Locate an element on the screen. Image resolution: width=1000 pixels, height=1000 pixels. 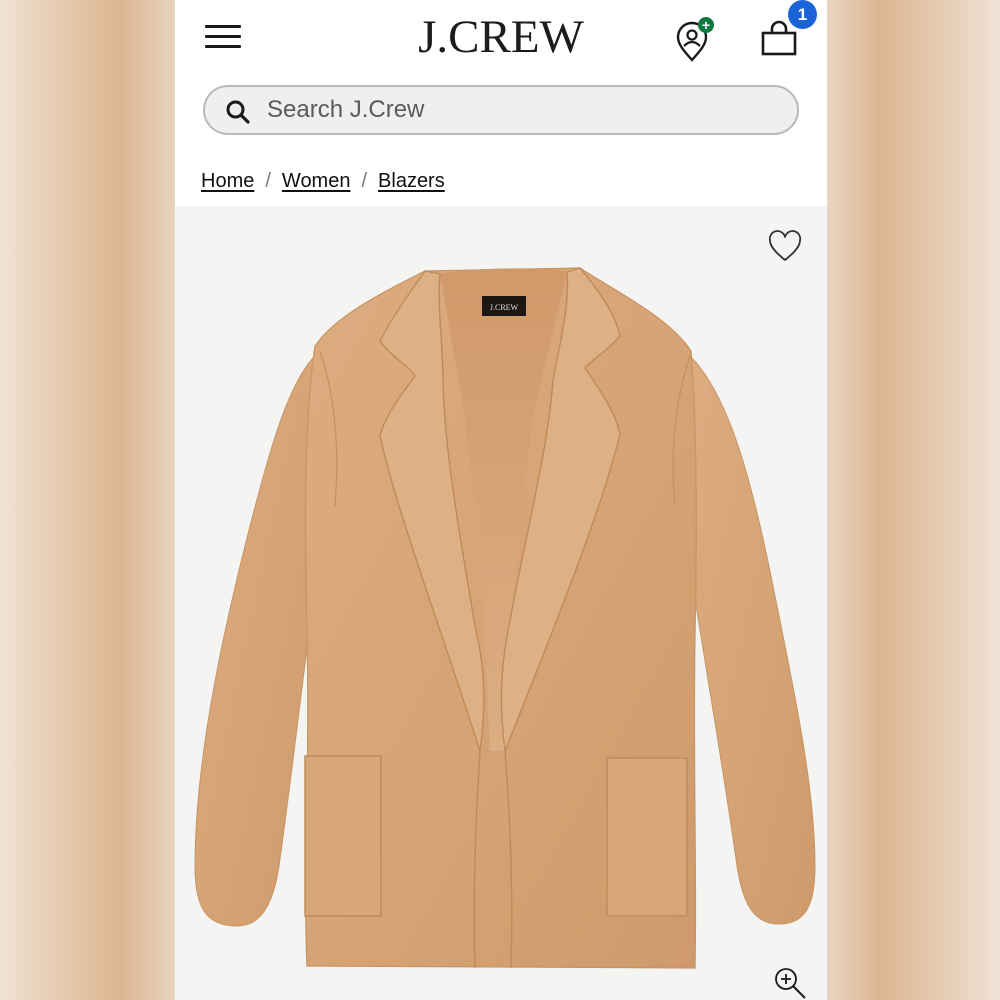
search-bar is located at coordinates (501, 110).